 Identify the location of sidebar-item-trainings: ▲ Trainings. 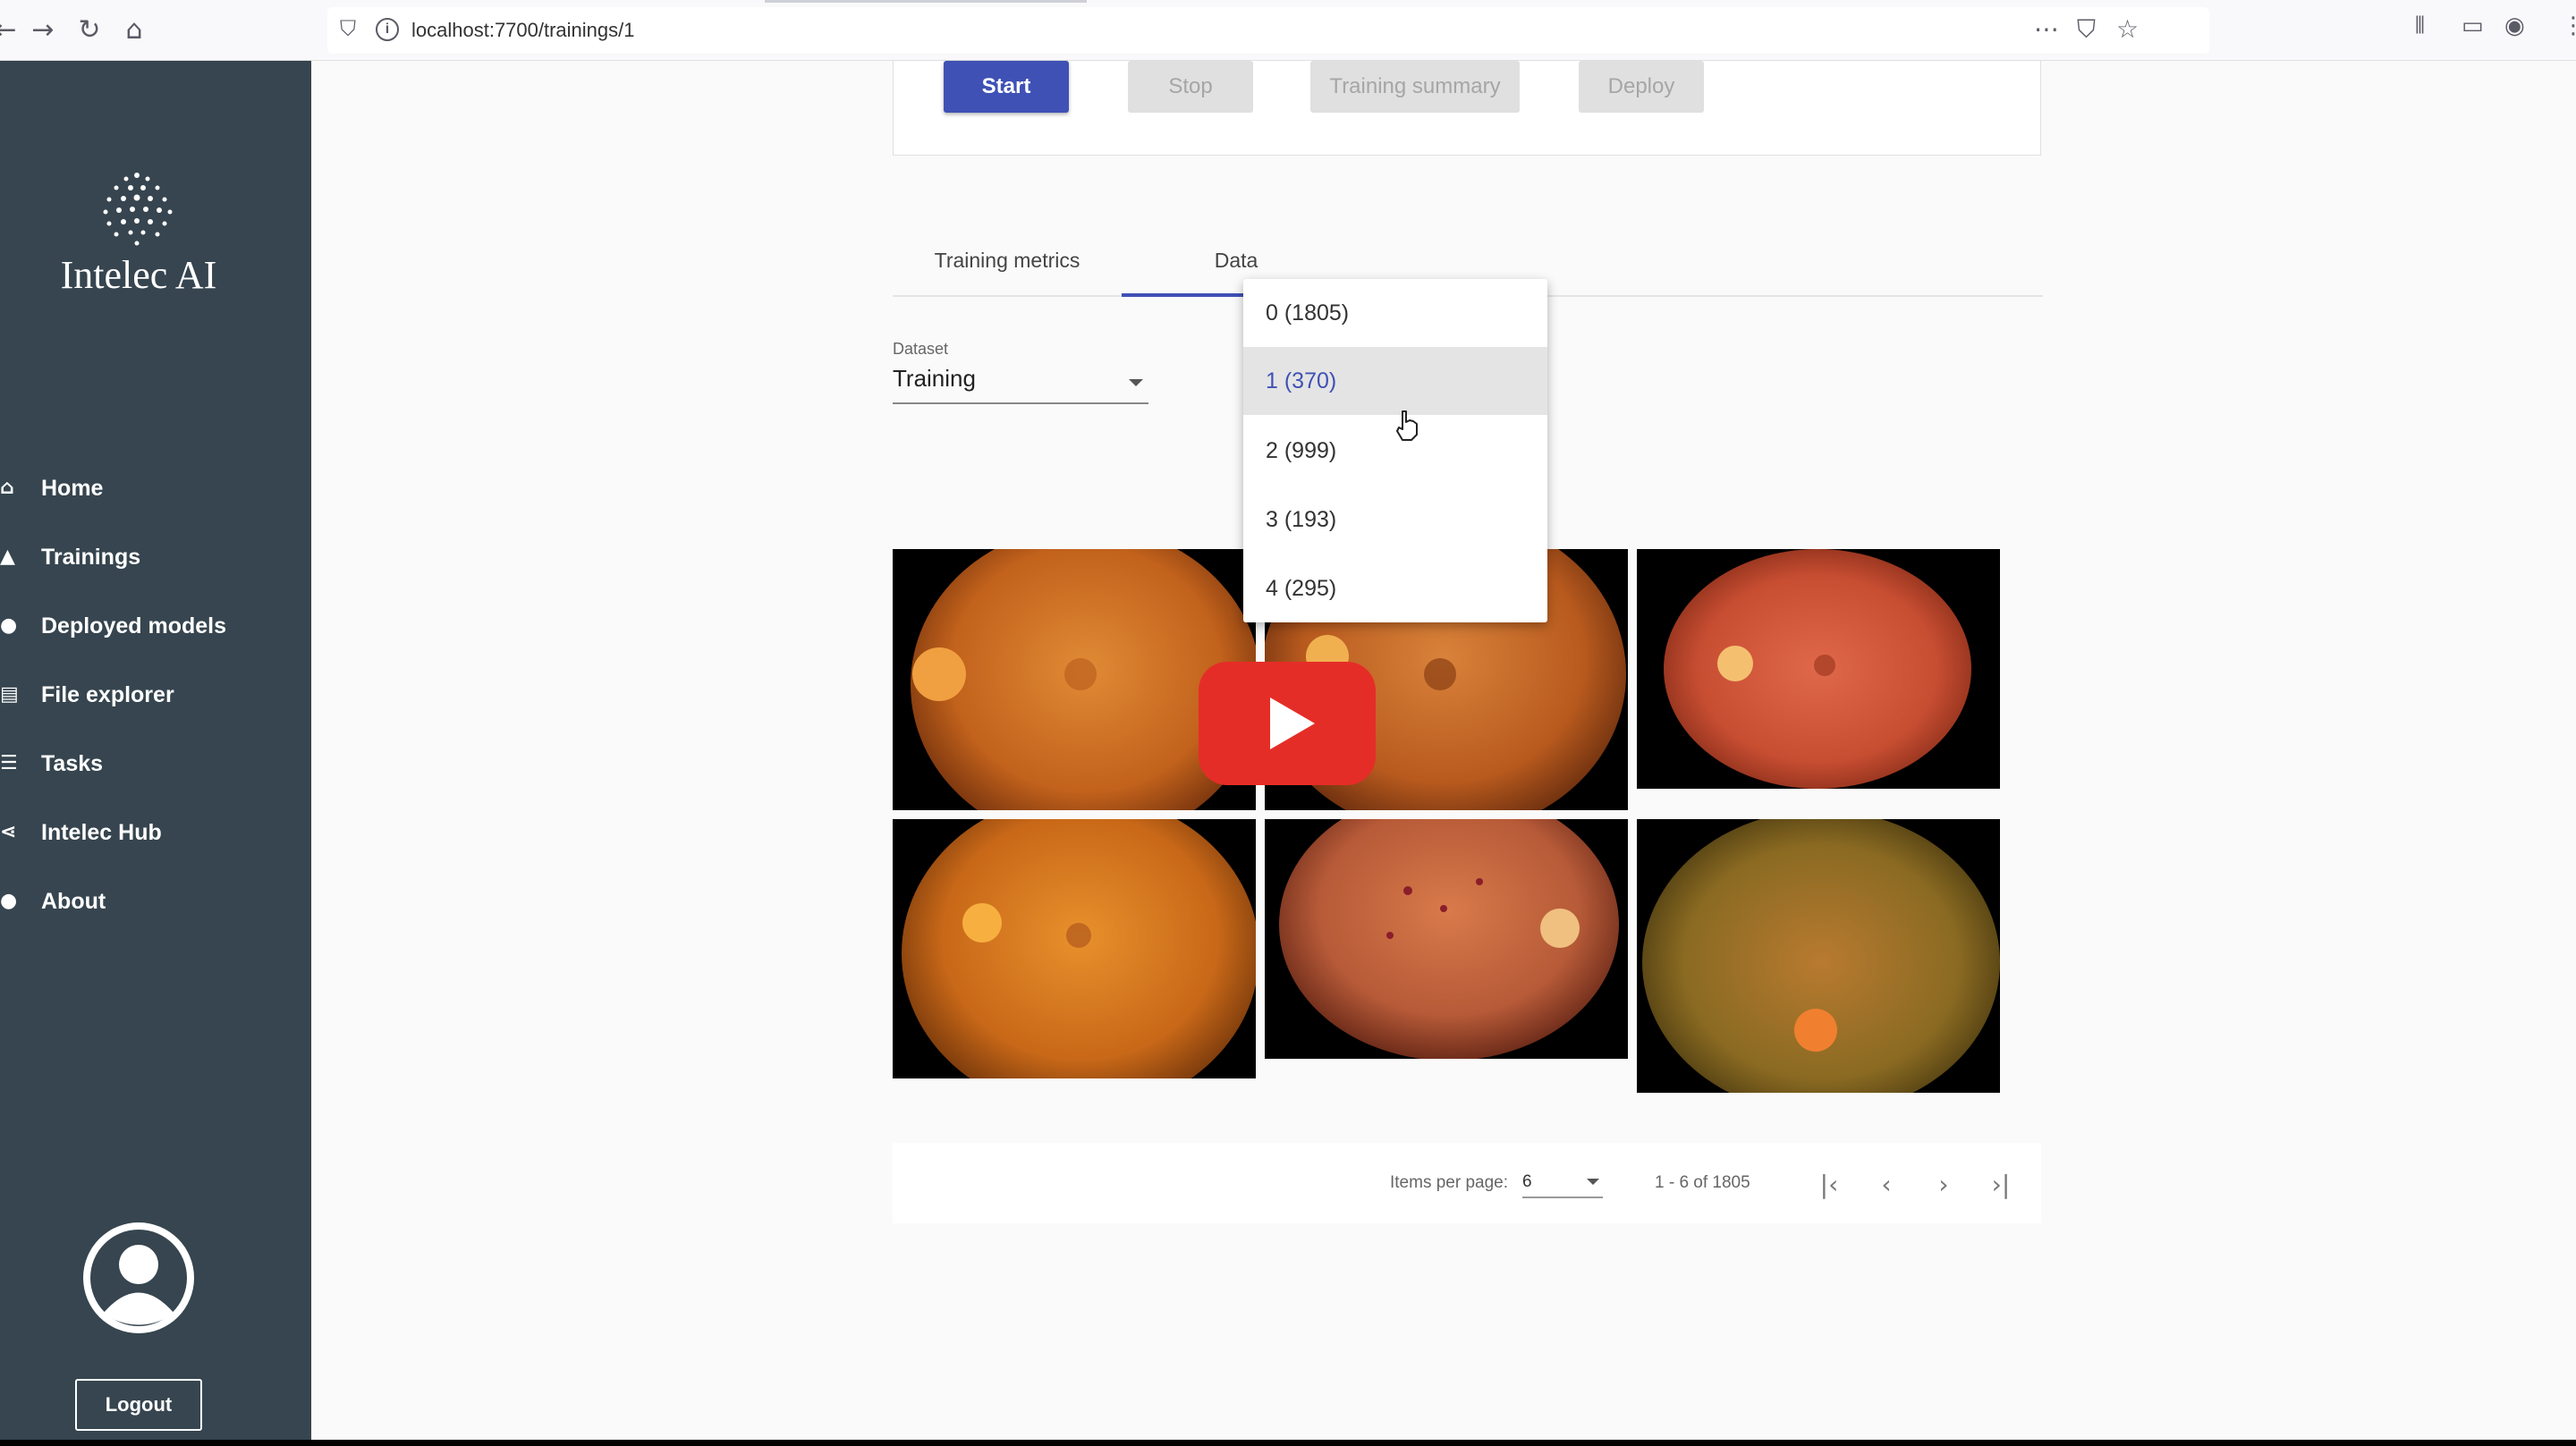
(155, 557).